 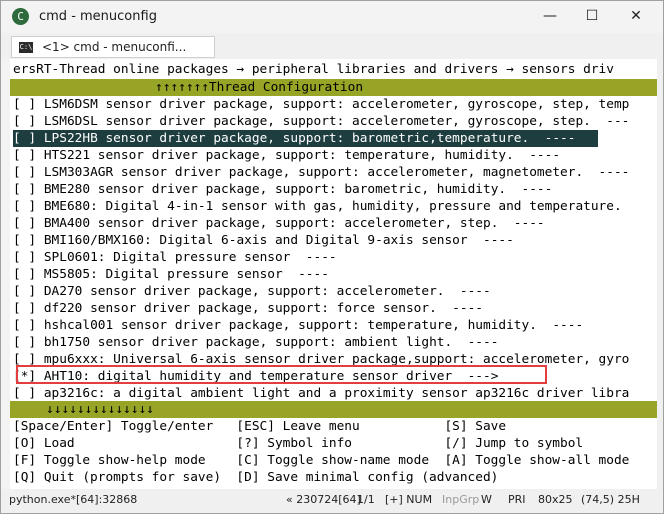 I want to click on menu-item-label: MS5805: Digital pressure sensor ----, so click(x=186, y=274).